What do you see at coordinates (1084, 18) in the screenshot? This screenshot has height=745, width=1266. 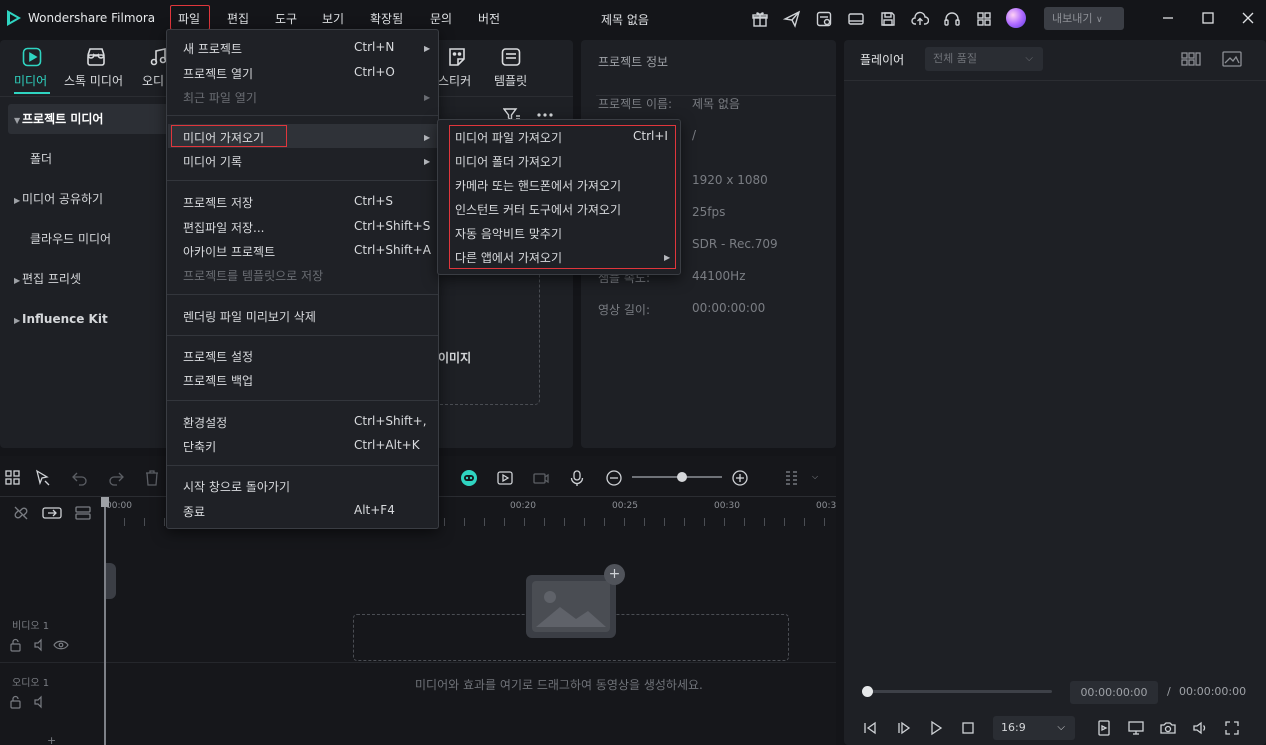 I see `export-button: 내보내기 ∨` at bounding box center [1084, 18].